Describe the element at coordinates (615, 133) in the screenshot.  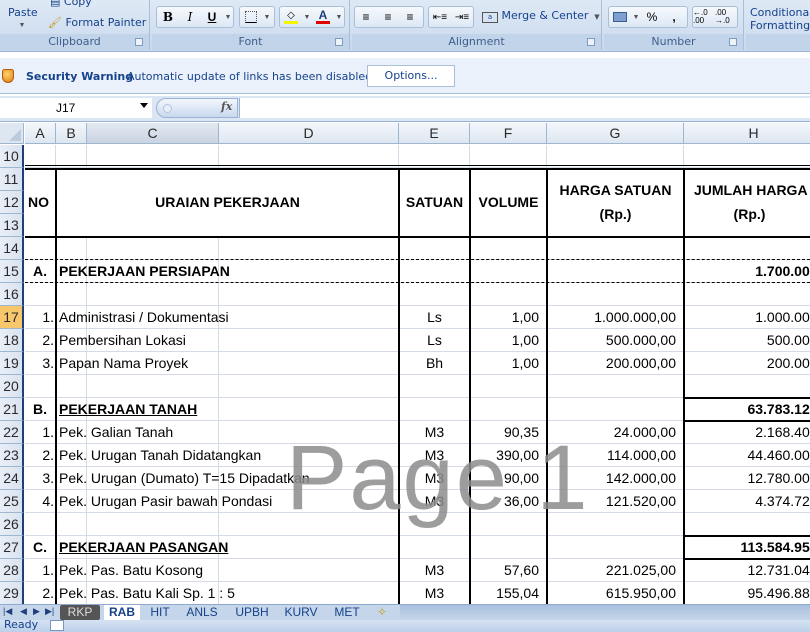
I see `column-header-g: G` at that location.